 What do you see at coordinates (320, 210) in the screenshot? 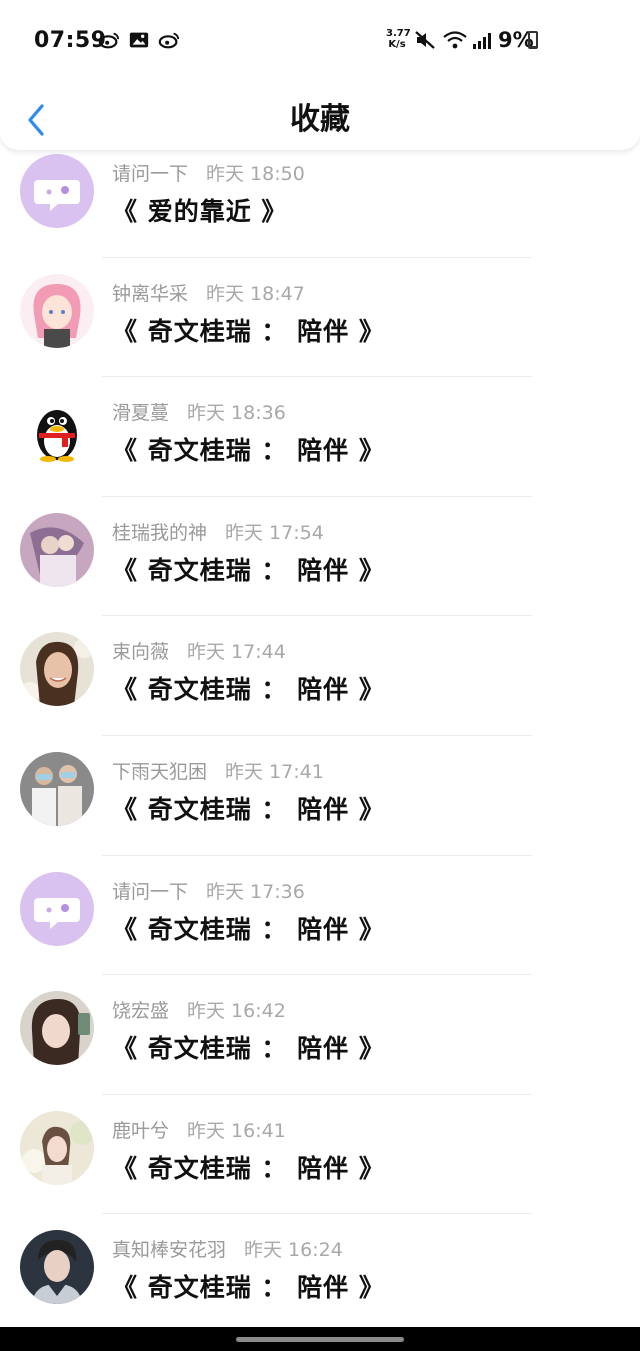
I see `list-item: 请问一下 昨天 18:50 《 爱的靠近 》` at bounding box center [320, 210].